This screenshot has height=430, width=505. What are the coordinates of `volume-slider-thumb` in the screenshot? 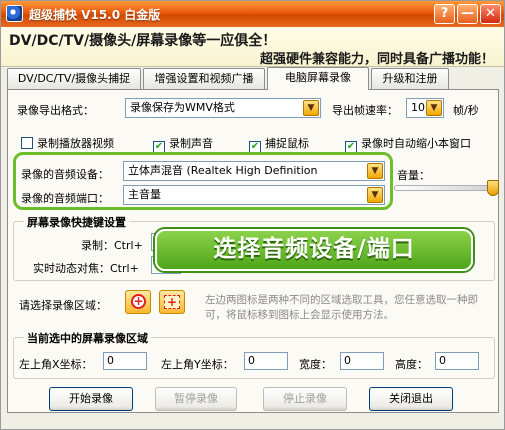 It's located at (493, 188).